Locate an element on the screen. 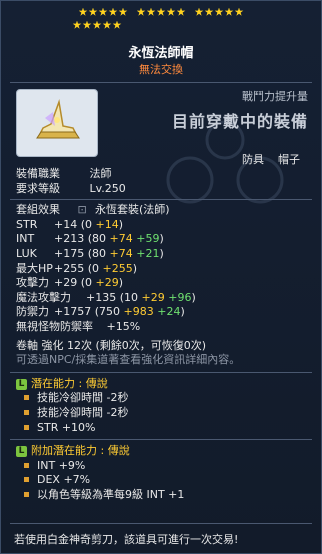 The width and height of the screenshot is (322, 554). star-force-rating is located at coordinates (161, 19).